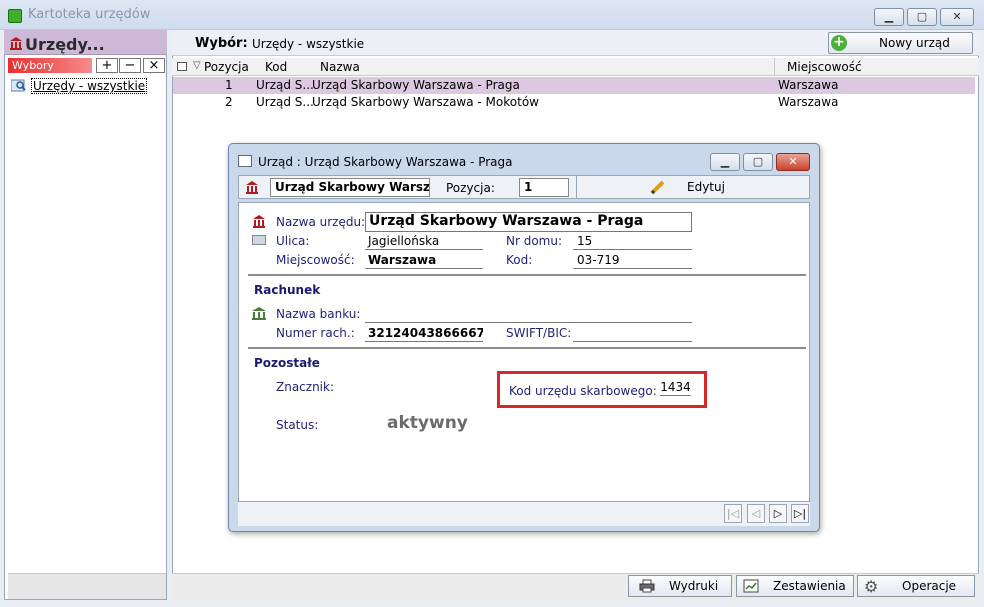  What do you see at coordinates (221, 43) in the screenshot?
I see `wybor-label: Wybór:` at bounding box center [221, 43].